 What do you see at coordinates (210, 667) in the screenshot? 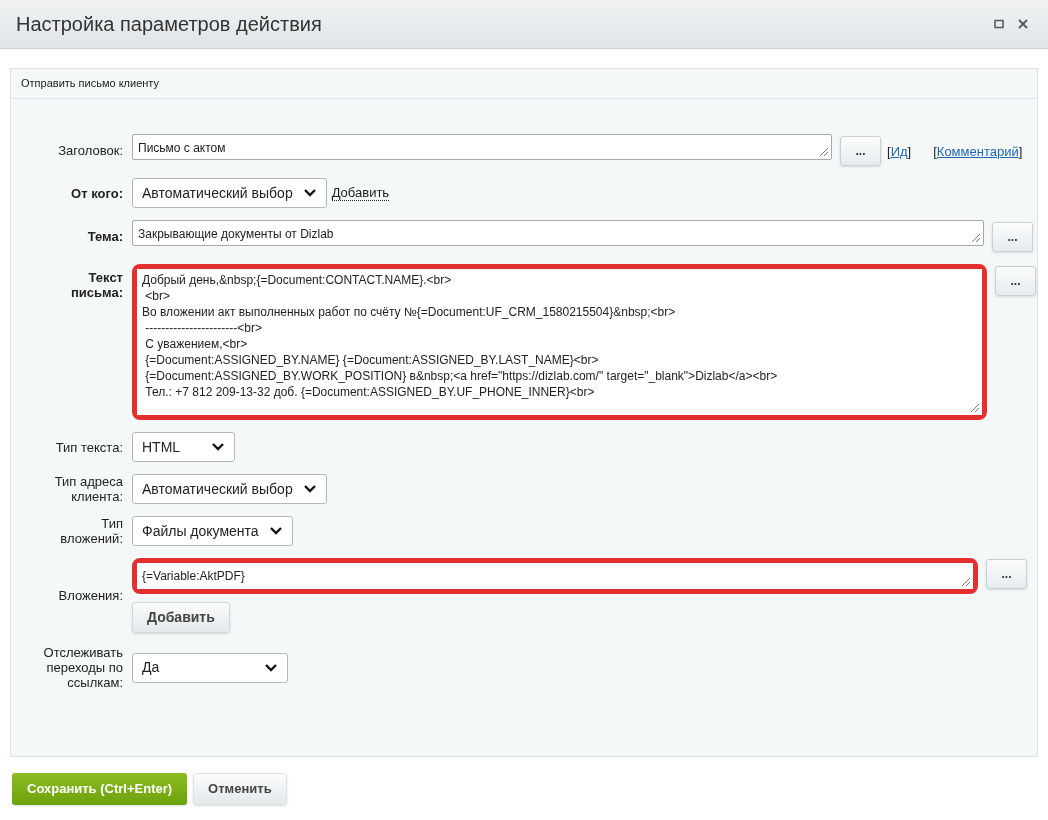
I see `dropdown: Да` at bounding box center [210, 667].